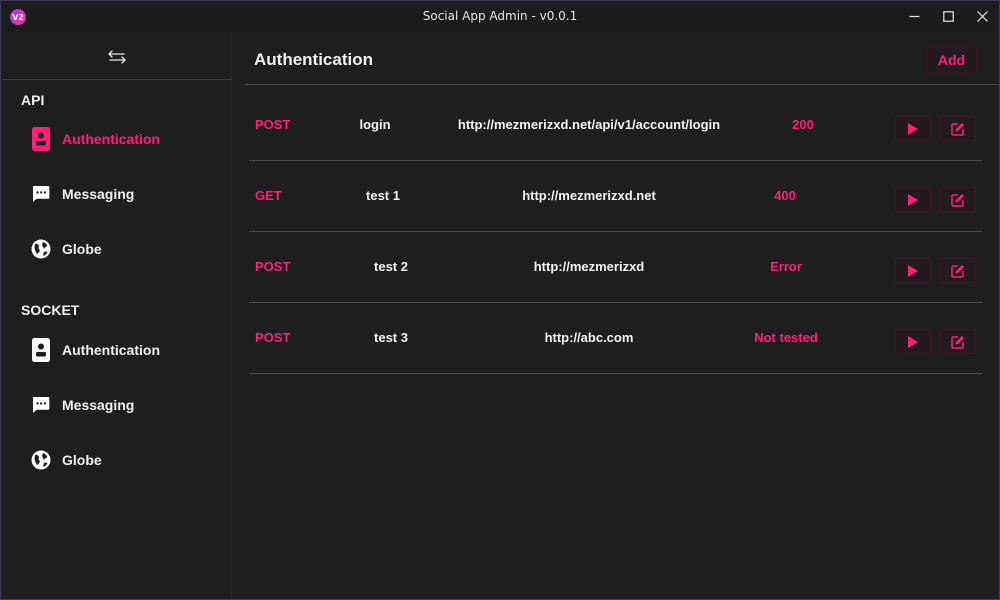  I want to click on request-method: GET, so click(268, 195).